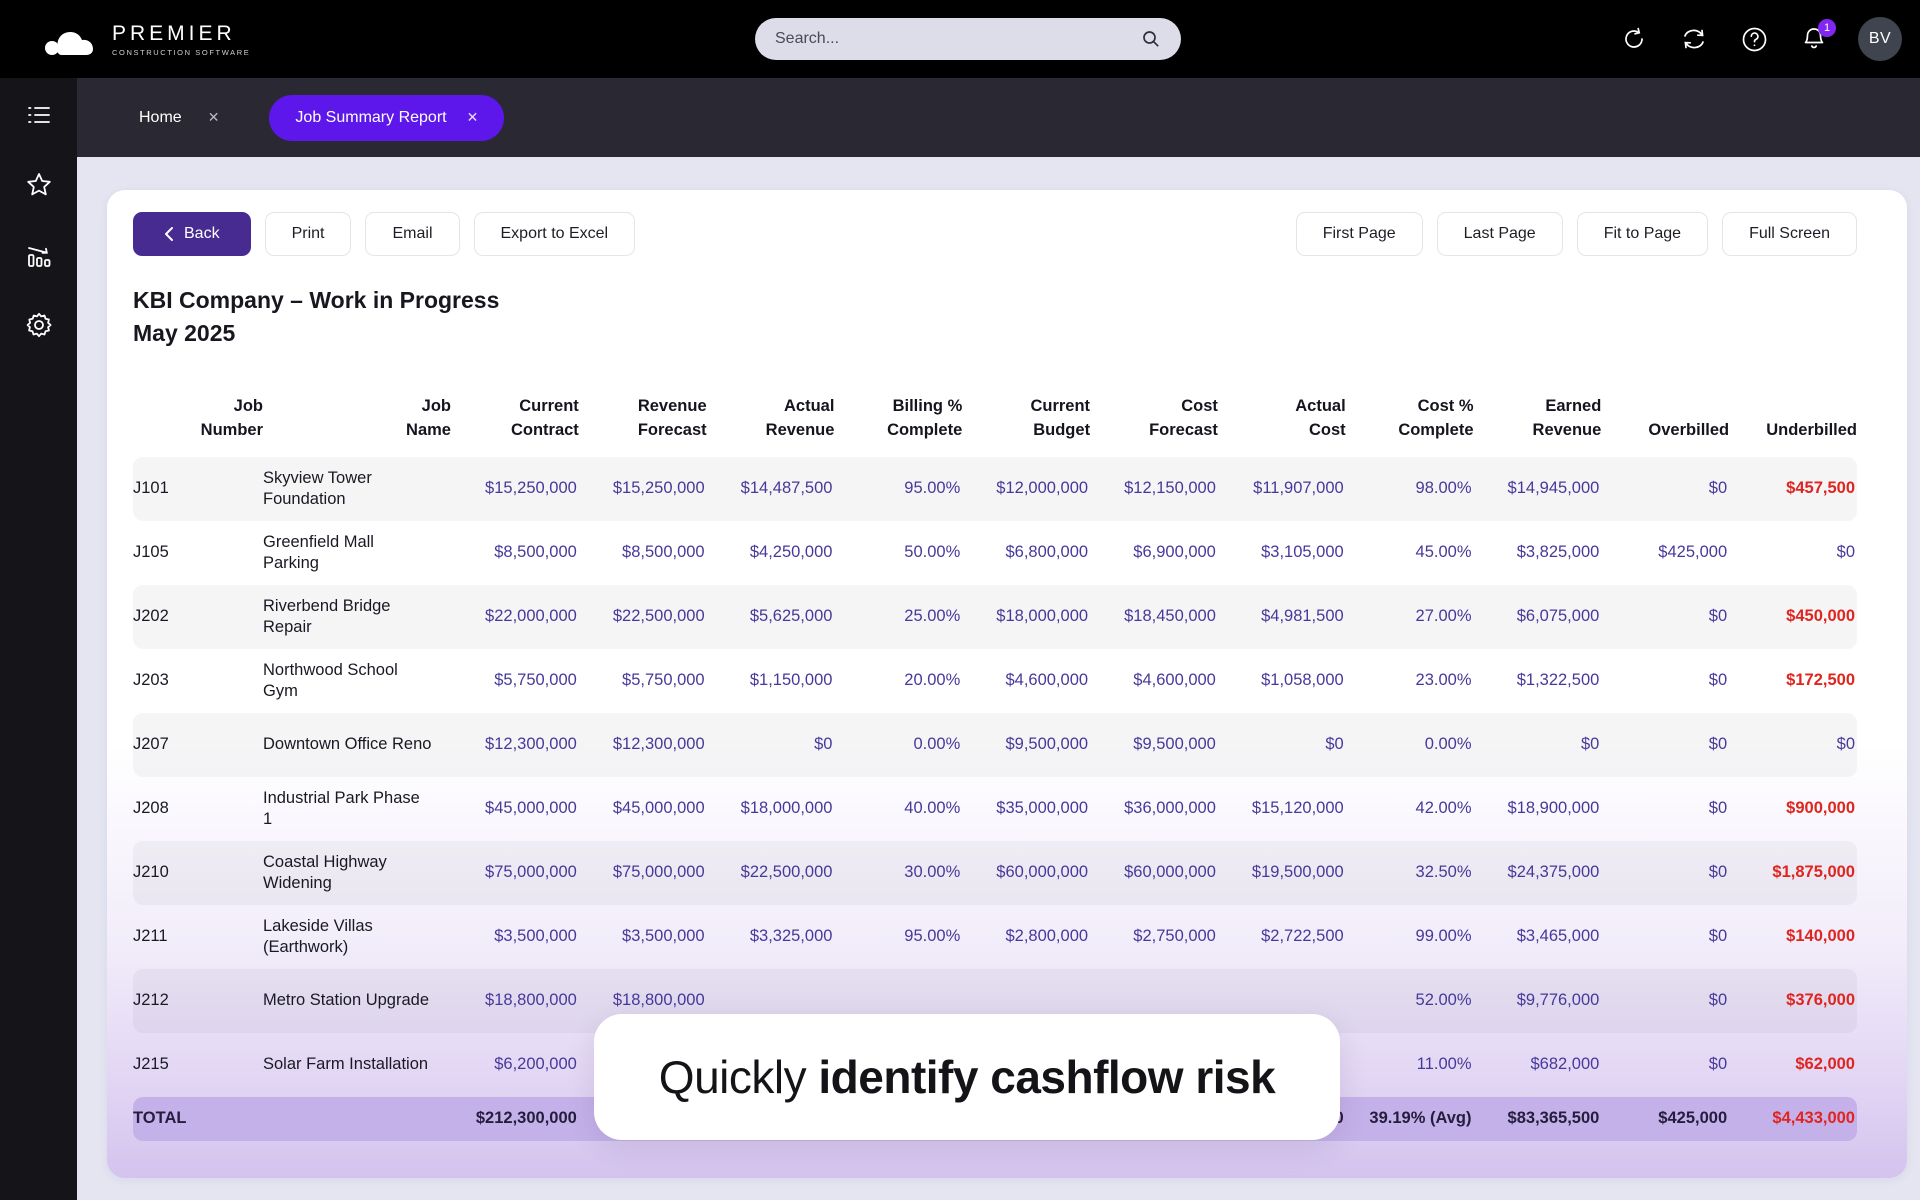  What do you see at coordinates (1558, 552) in the screenshot?
I see `table-cell: $3,825,000` at bounding box center [1558, 552].